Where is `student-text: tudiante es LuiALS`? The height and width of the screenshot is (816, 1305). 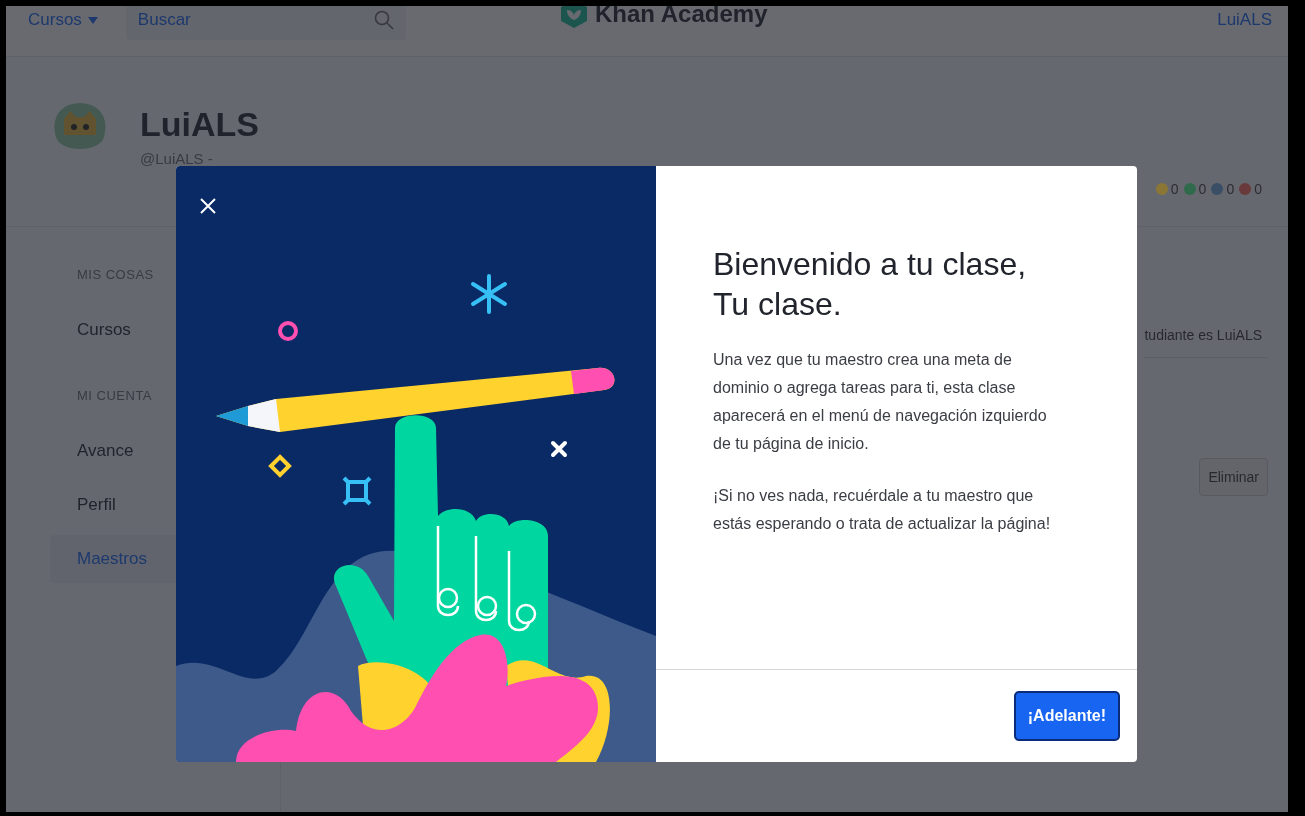 student-text: tudiante es LuiALS is located at coordinates (1206, 339).